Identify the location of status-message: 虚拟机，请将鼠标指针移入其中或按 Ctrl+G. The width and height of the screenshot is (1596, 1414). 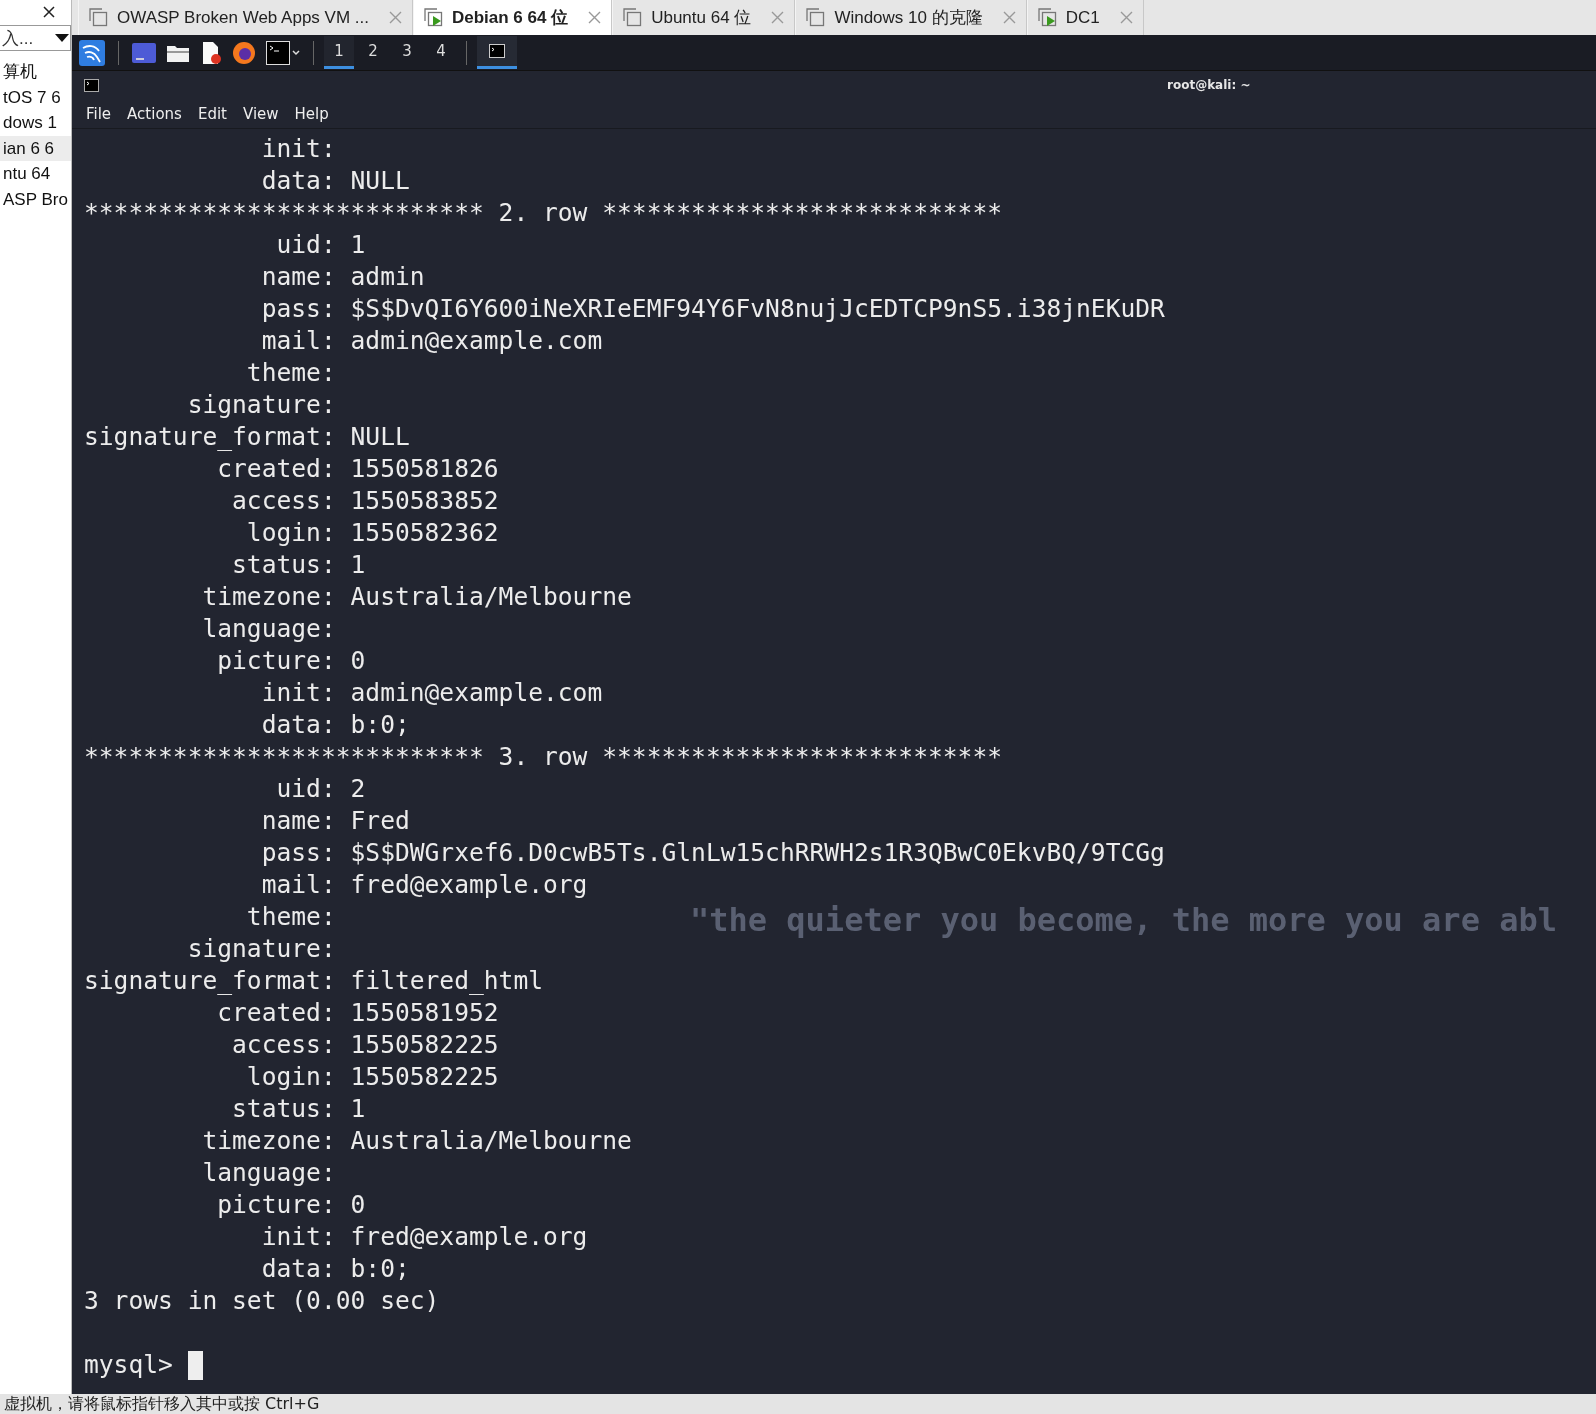
(798, 1404).